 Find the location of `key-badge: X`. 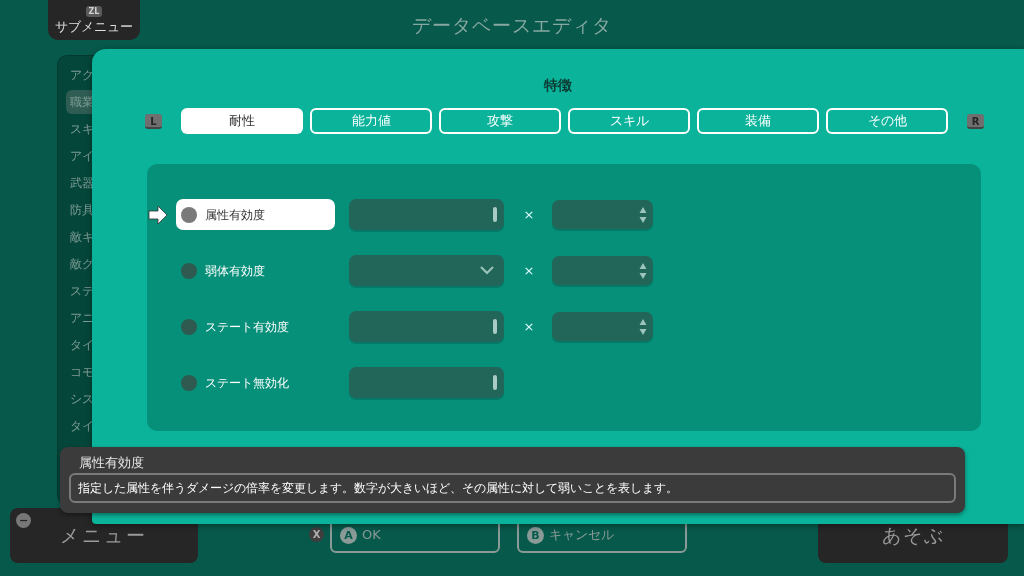

key-badge: X is located at coordinates (316, 534).